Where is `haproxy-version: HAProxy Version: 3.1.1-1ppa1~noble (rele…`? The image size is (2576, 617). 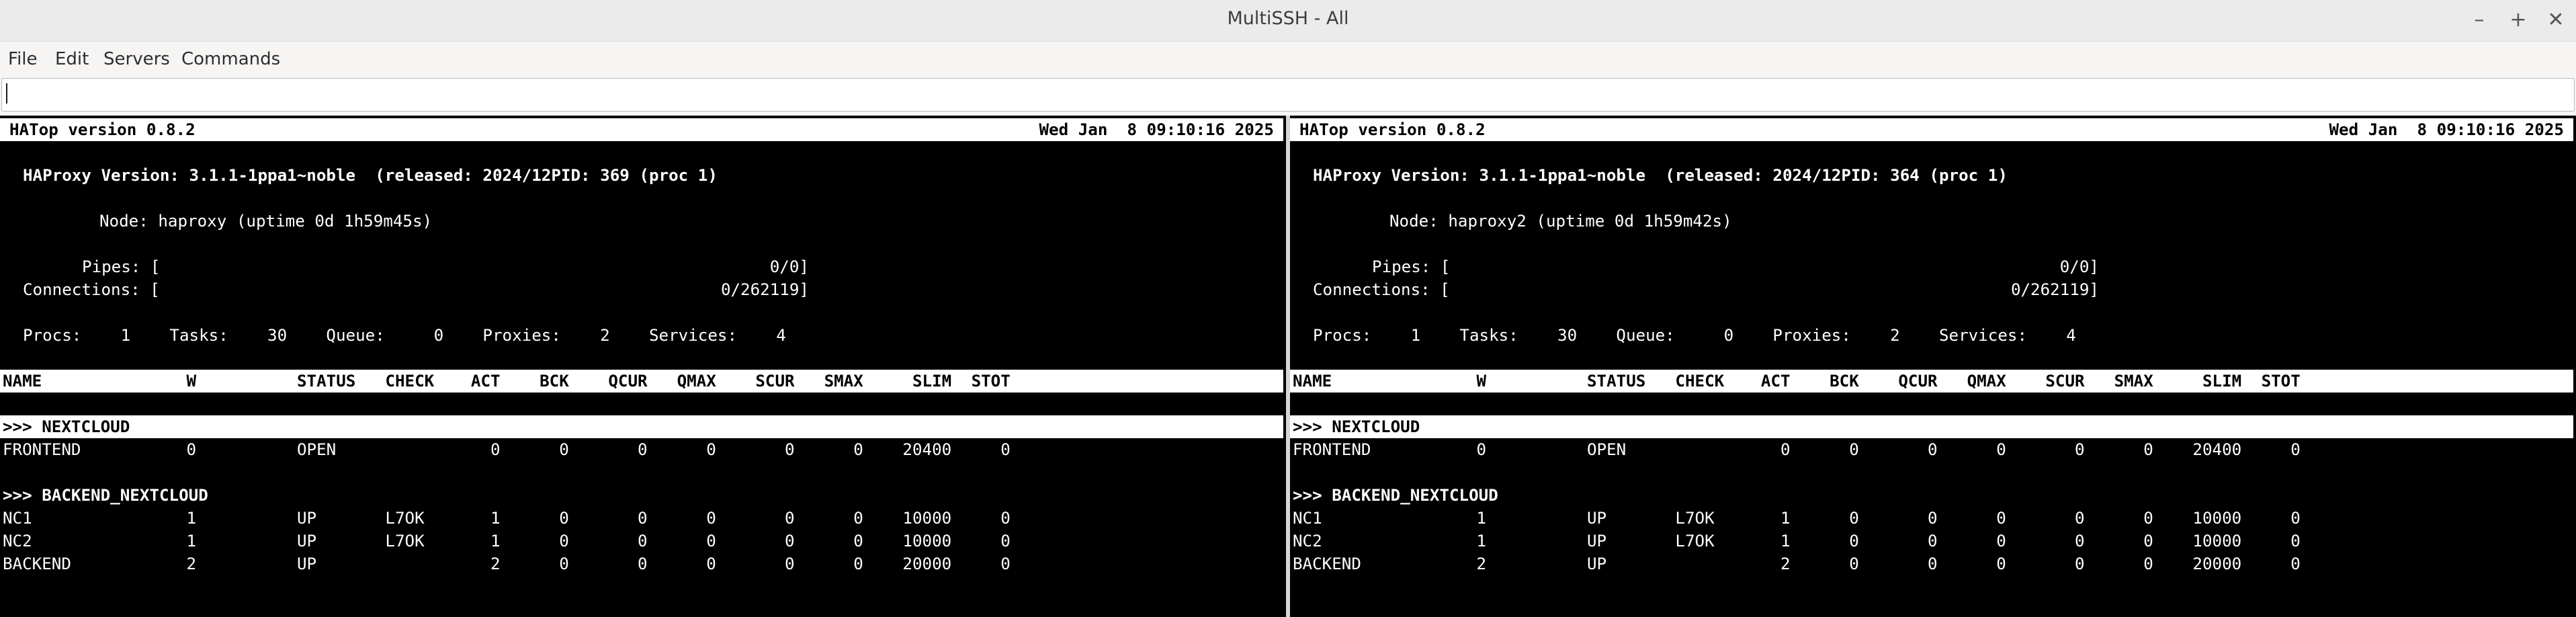 haproxy-version: HAProxy Version: 3.1.1-1ppa1~noble (rele… is located at coordinates (1660, 175).